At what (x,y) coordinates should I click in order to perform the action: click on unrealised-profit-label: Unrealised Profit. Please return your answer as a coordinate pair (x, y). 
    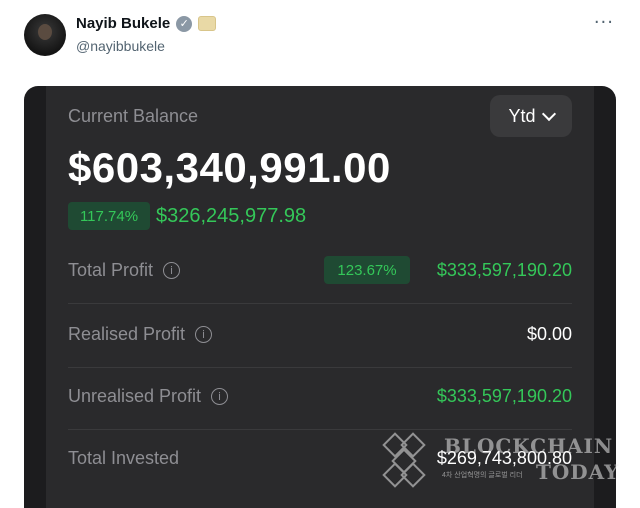
    Looking at the image, I should click on (135, 396).